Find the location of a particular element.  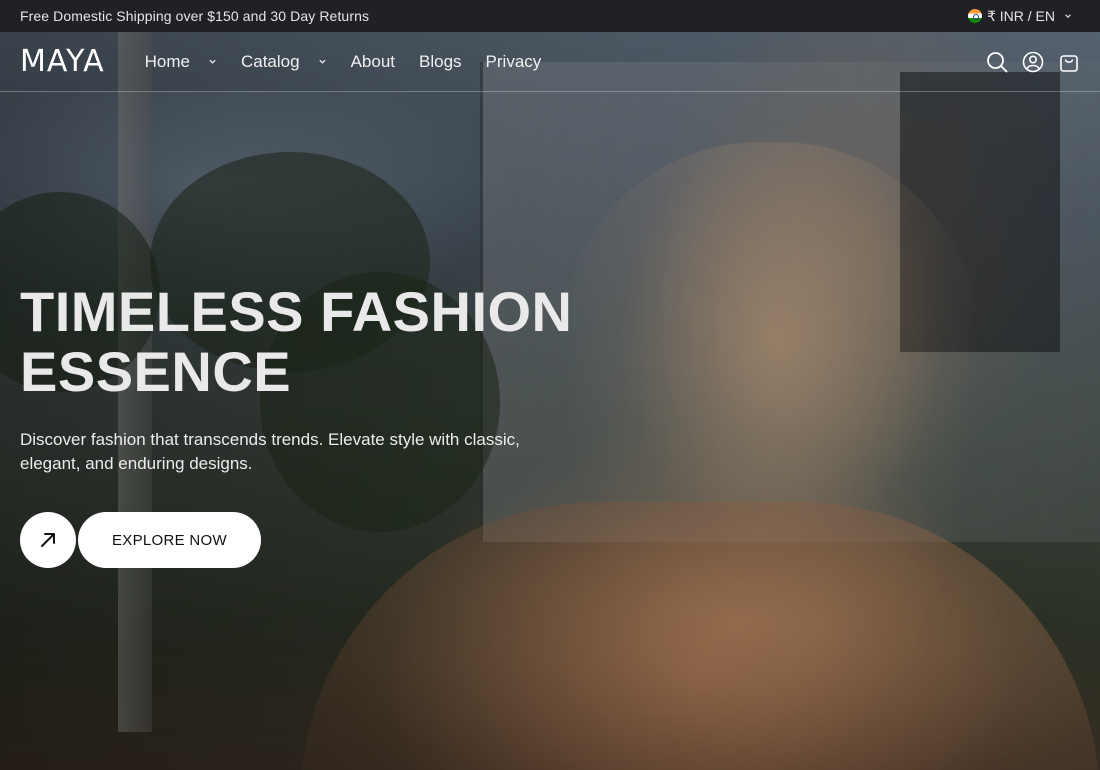

locale-selector: ₹ INR / EN is located at coordinates (1023, 16).